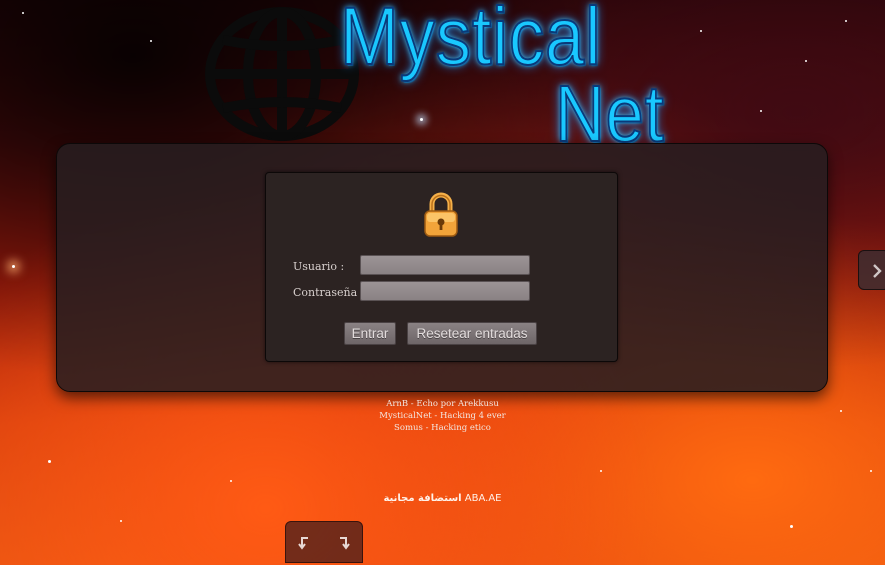  Describe the element at coordinates (442, 404) in the screenshot. I see `credit-line: ArnB - Echo por Arekkusu` at that location.